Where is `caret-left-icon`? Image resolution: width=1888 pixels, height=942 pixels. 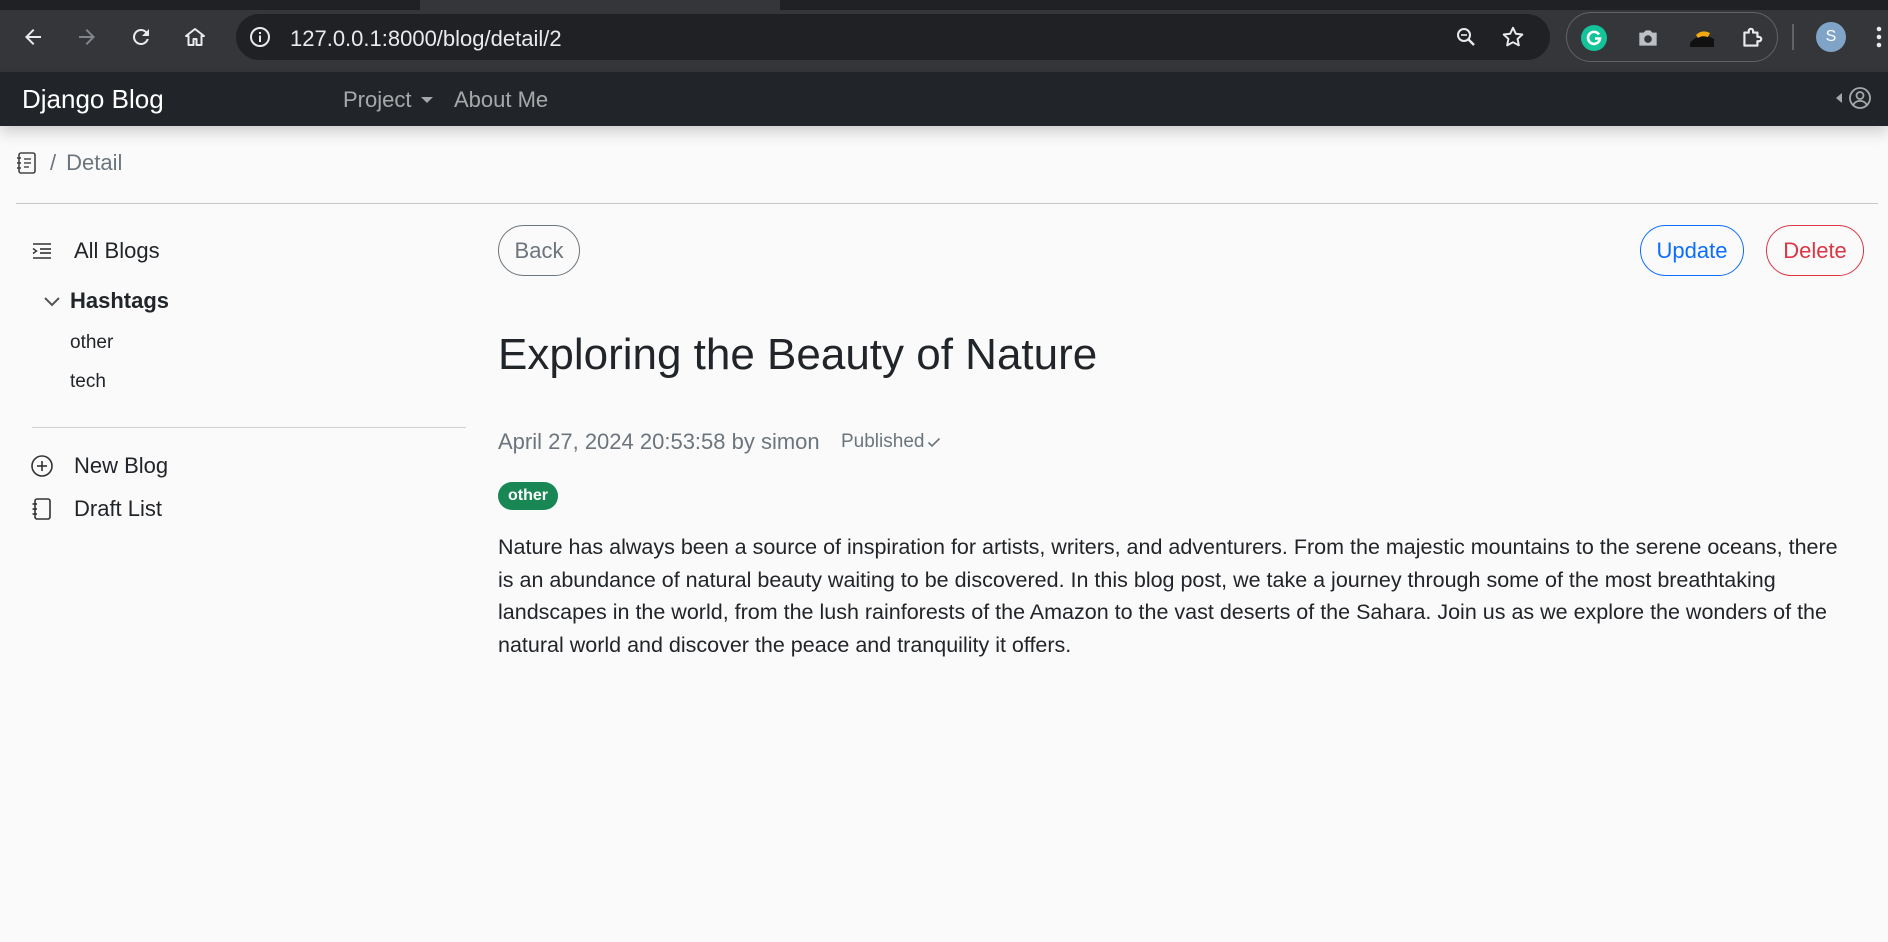
caret-left-icon is located at coordinates (1839, 98).